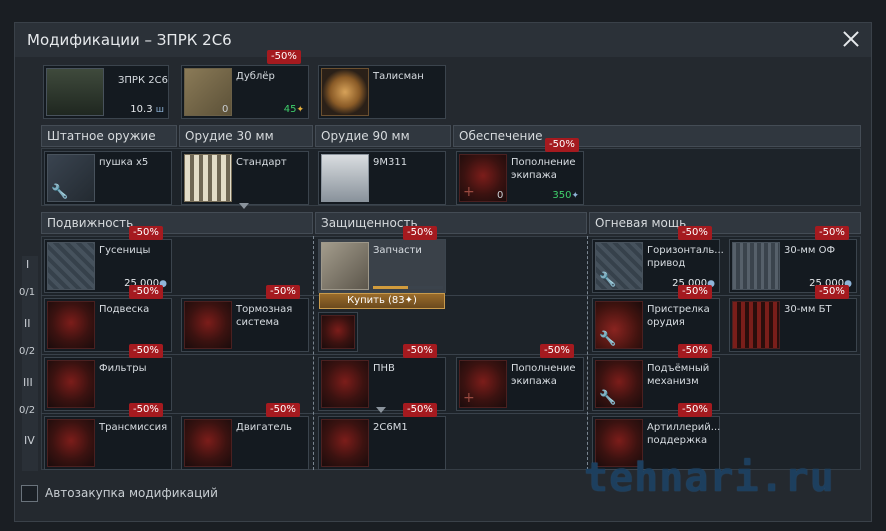 The height and width of the screenshot is (531, 886). What do you see at coordinates (75, 92) in the screenshot?
I see `tank-icon` at bounding box center [75, 92].